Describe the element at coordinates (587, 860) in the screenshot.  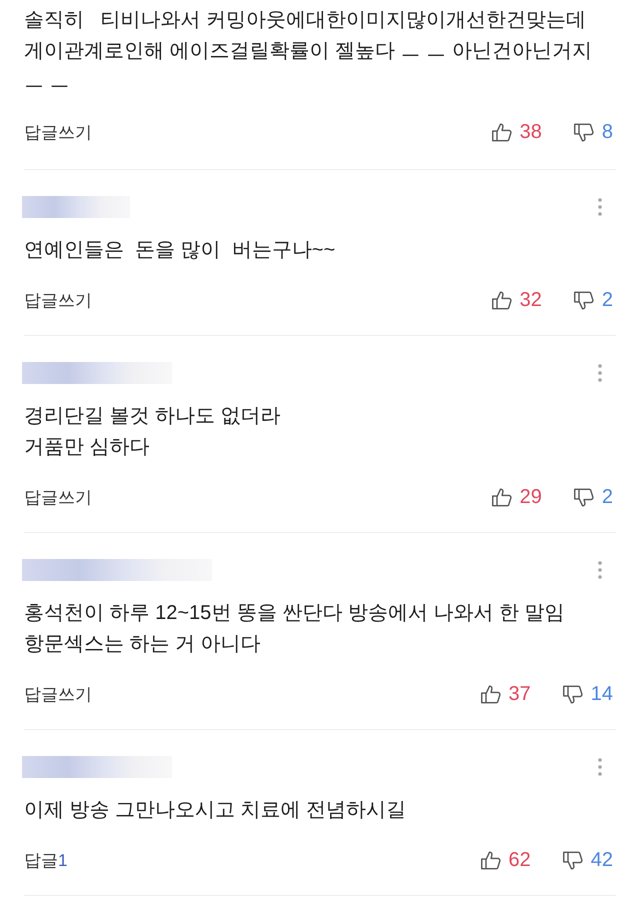
I see `dislike-button: 42` at that location.